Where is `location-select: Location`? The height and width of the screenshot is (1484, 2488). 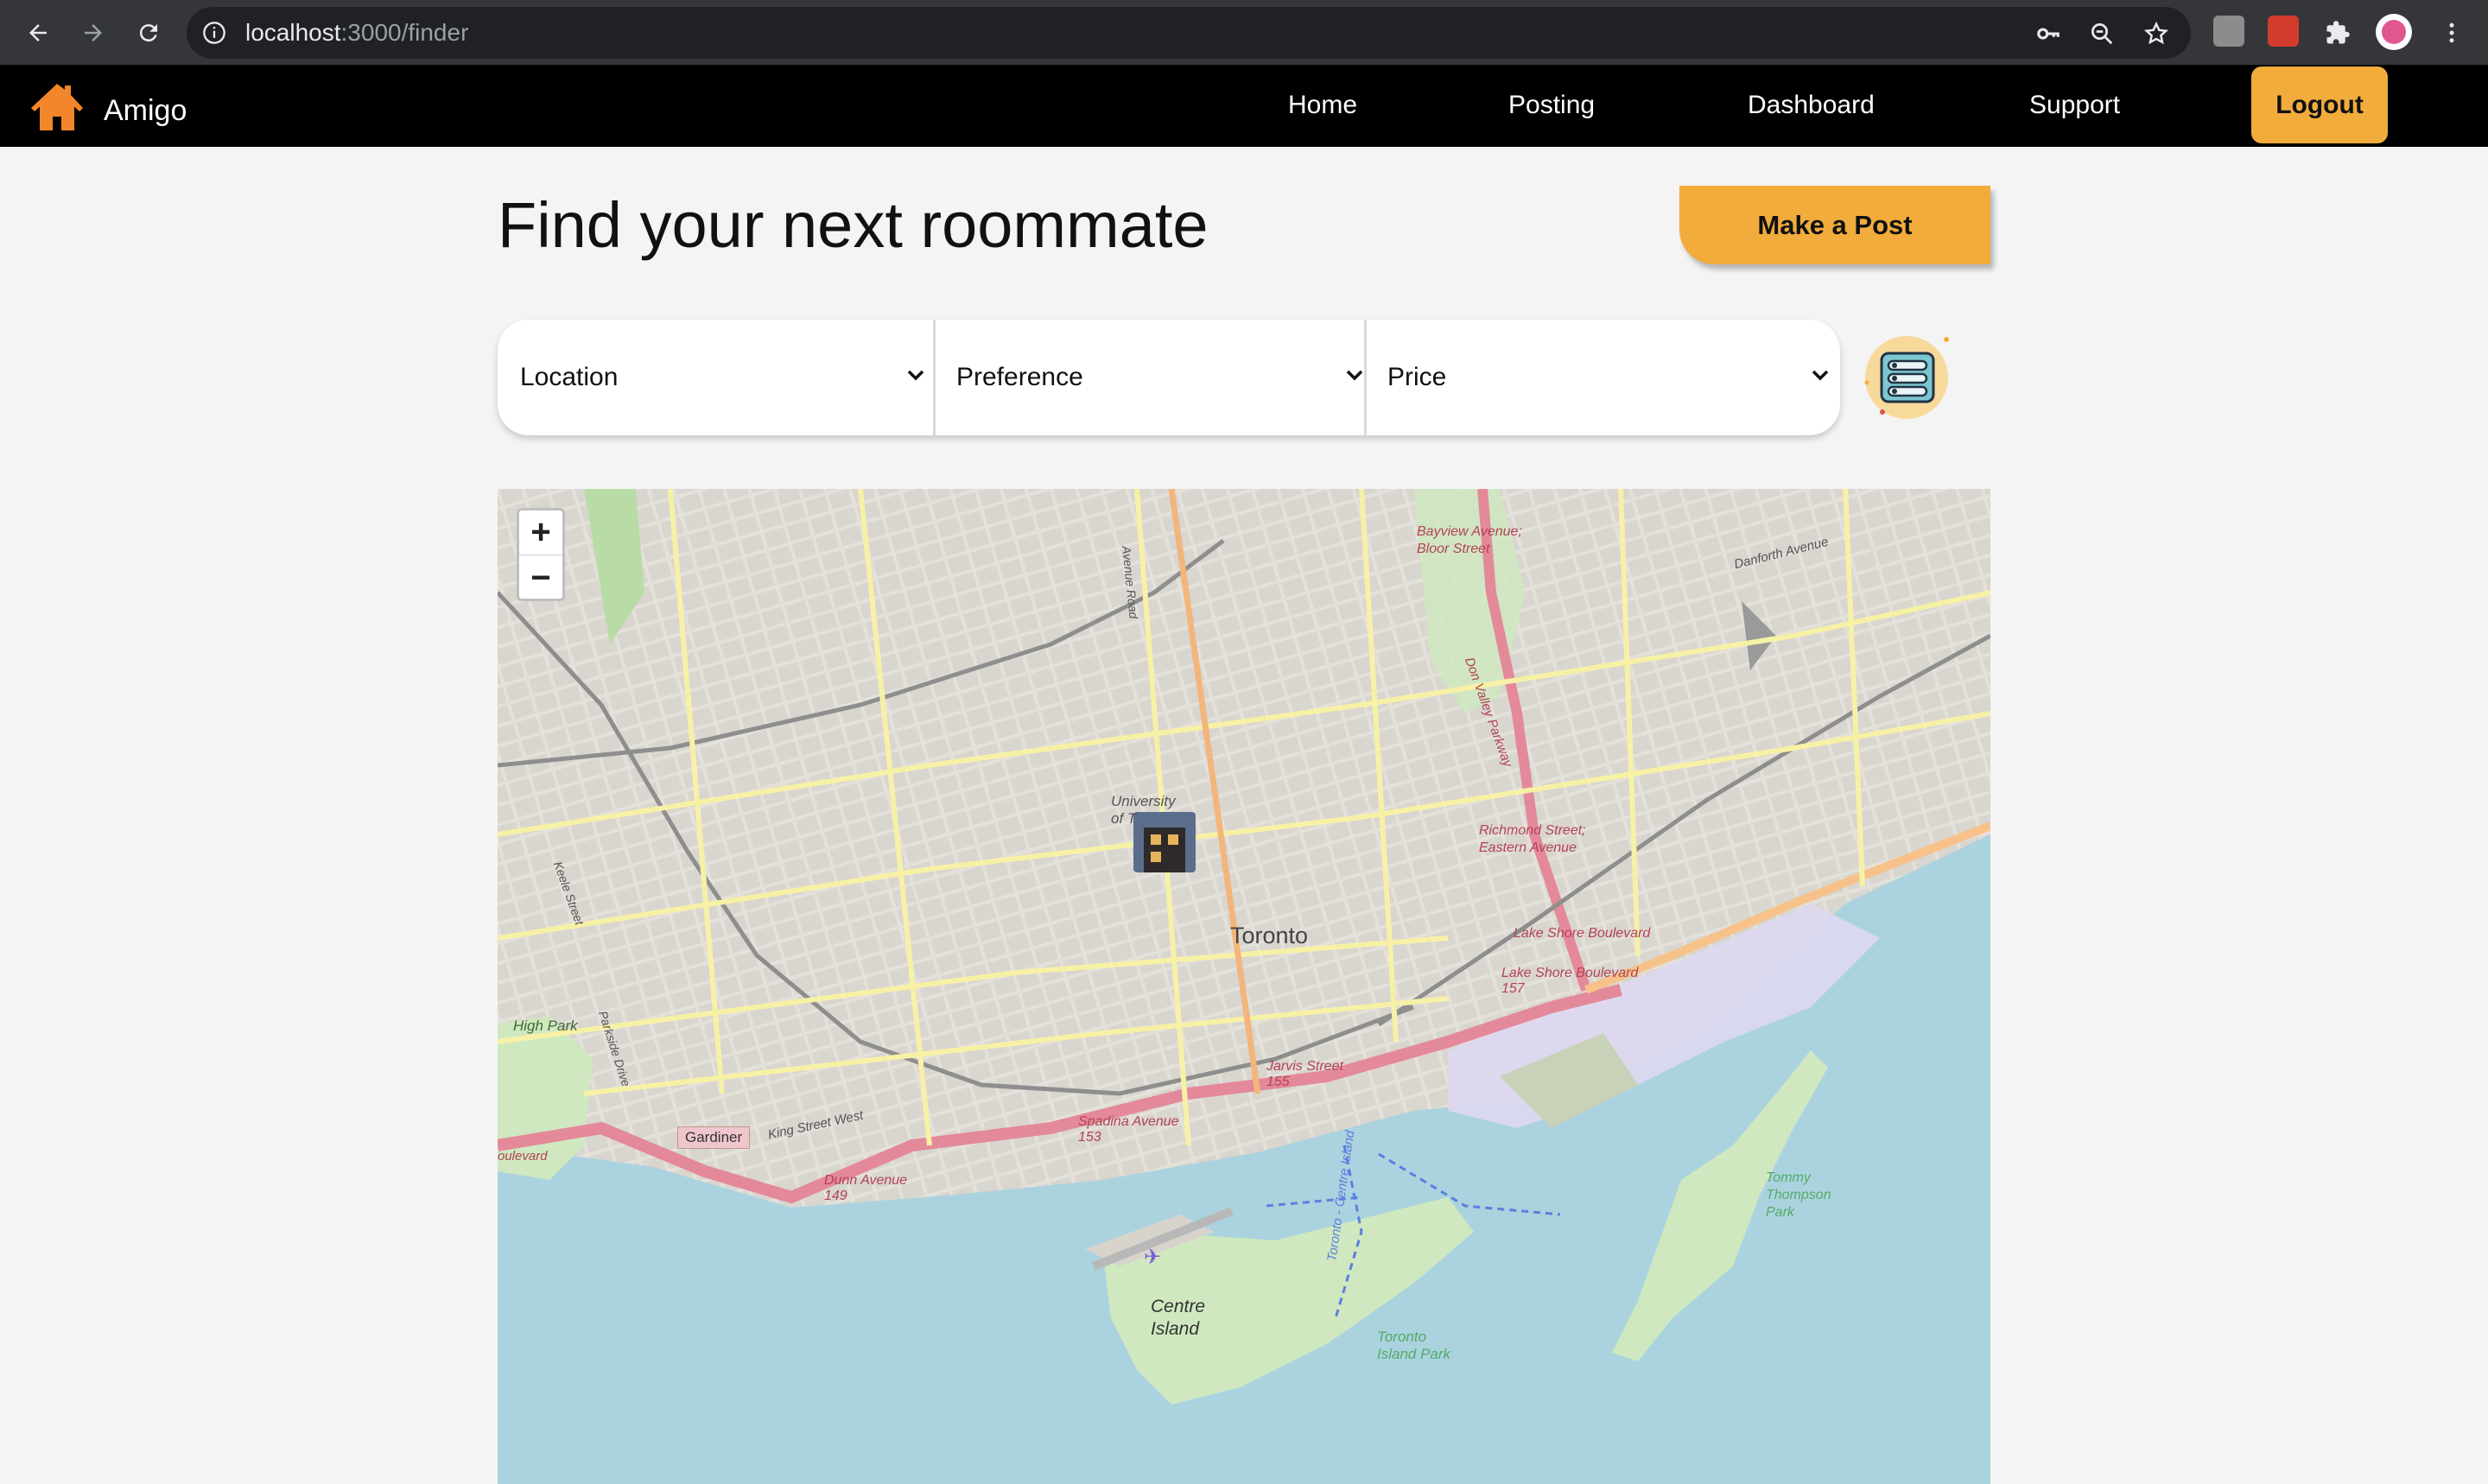 location-select: Location is located at coordinates (716, 377).